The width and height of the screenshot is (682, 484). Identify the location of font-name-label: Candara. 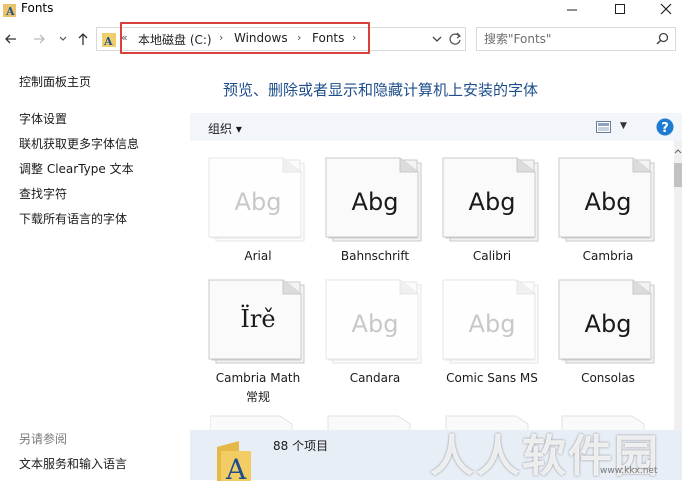
(375, 378).